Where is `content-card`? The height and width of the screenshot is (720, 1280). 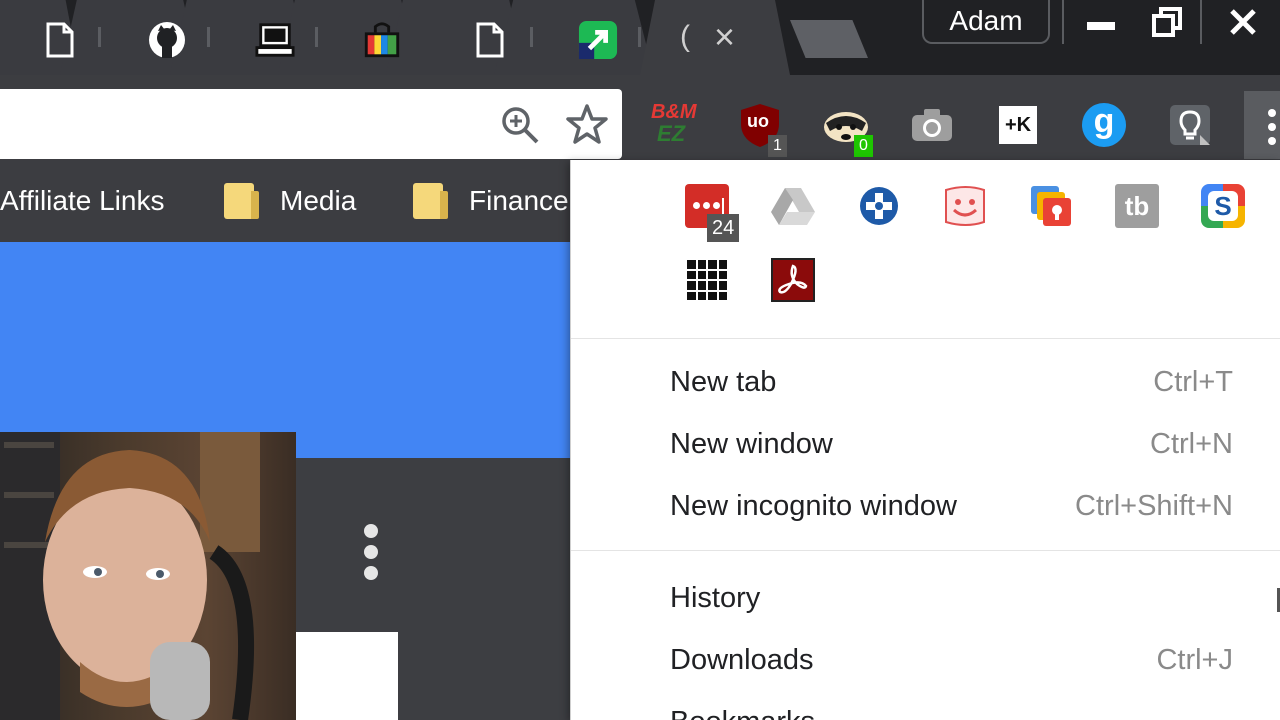 content-card is located at coordinates (347, 676).